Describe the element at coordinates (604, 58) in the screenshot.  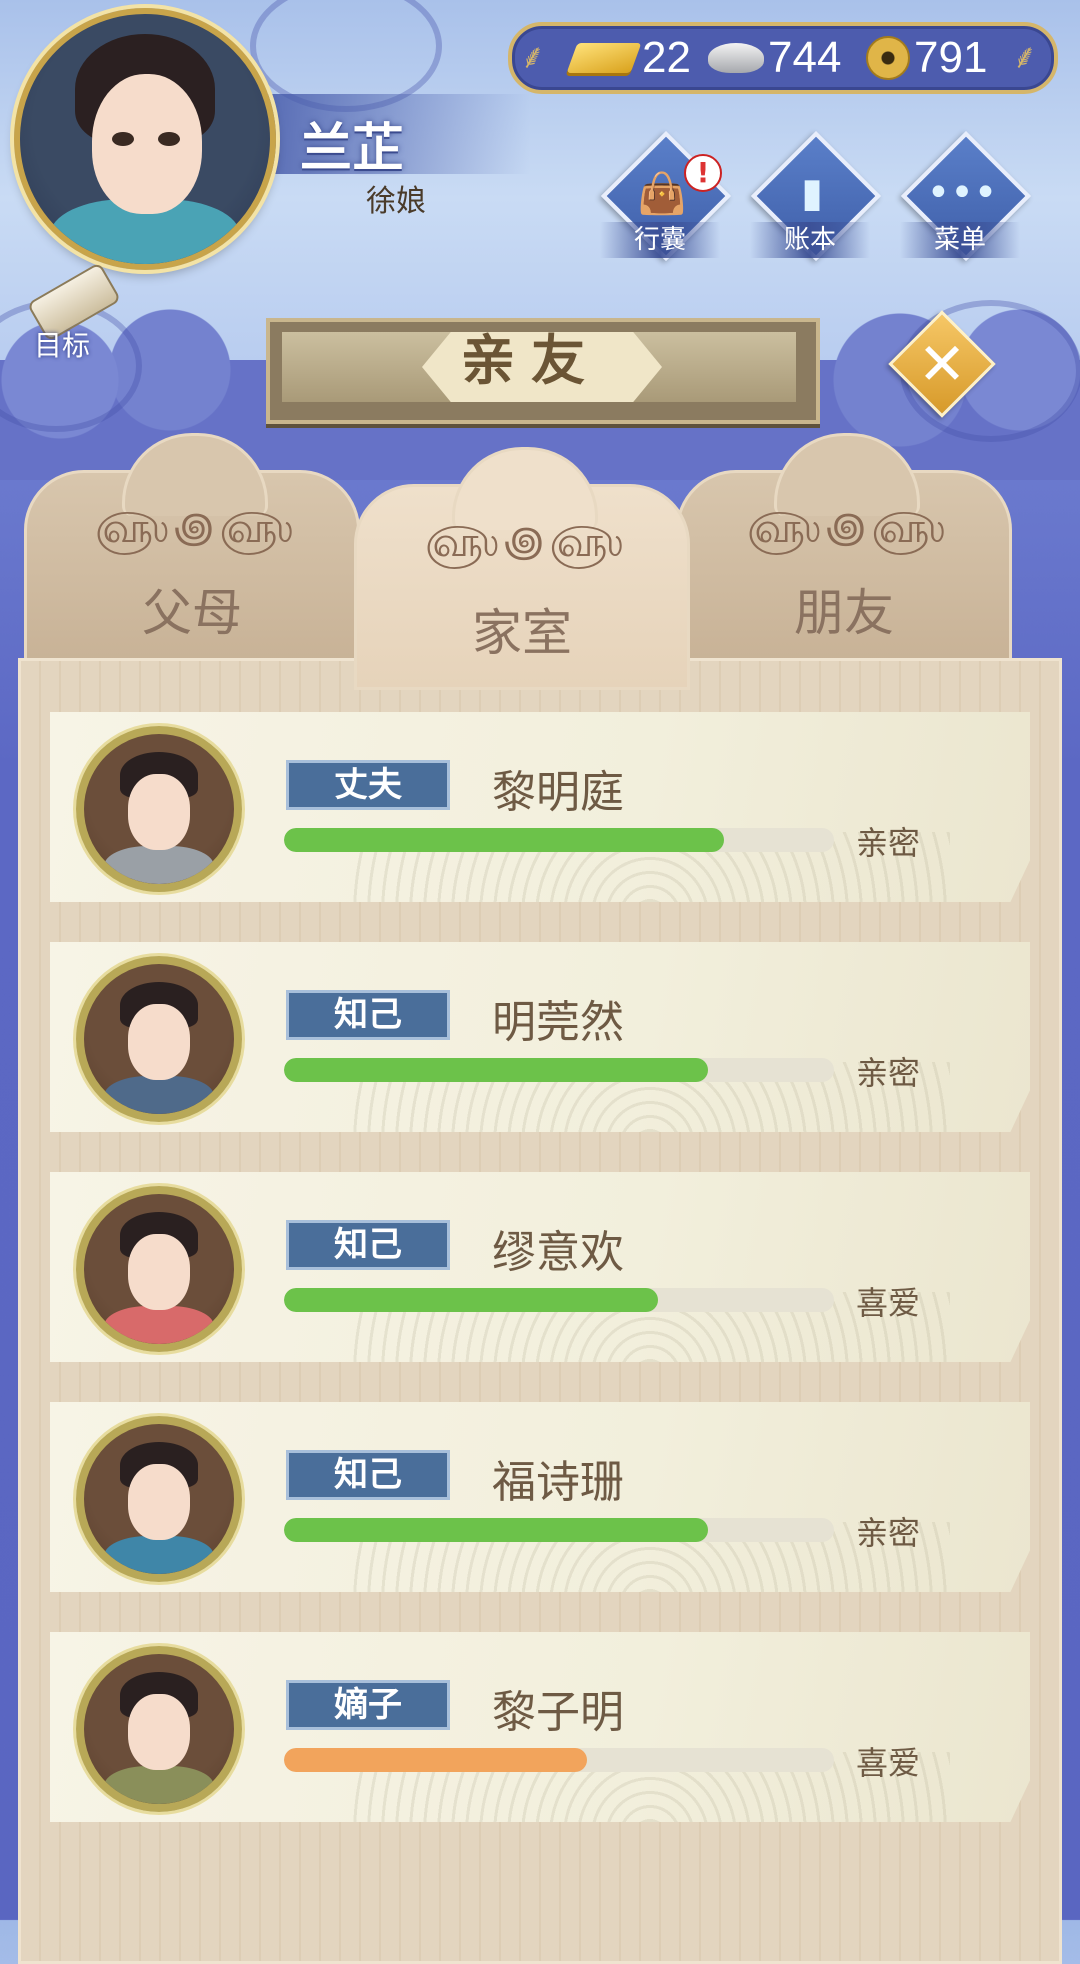
I see `gold-ingot-icon` at that location.